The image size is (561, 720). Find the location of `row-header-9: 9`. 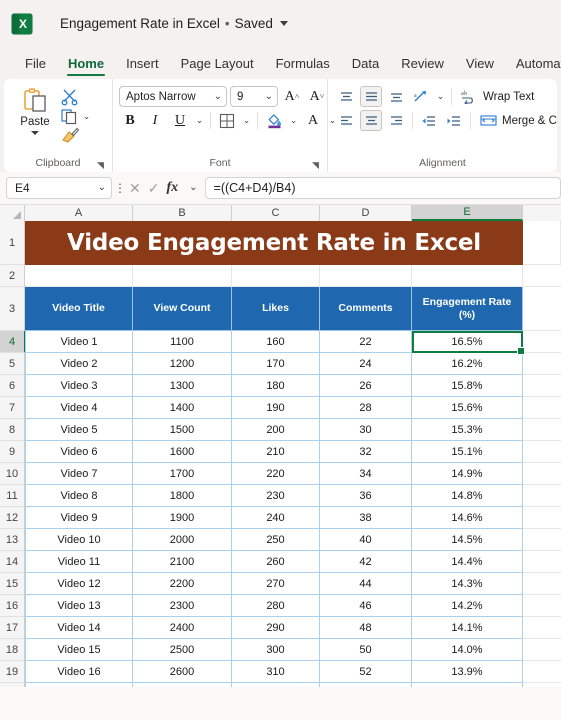

row-header-9: 9 is located at coordinates (12, 452).